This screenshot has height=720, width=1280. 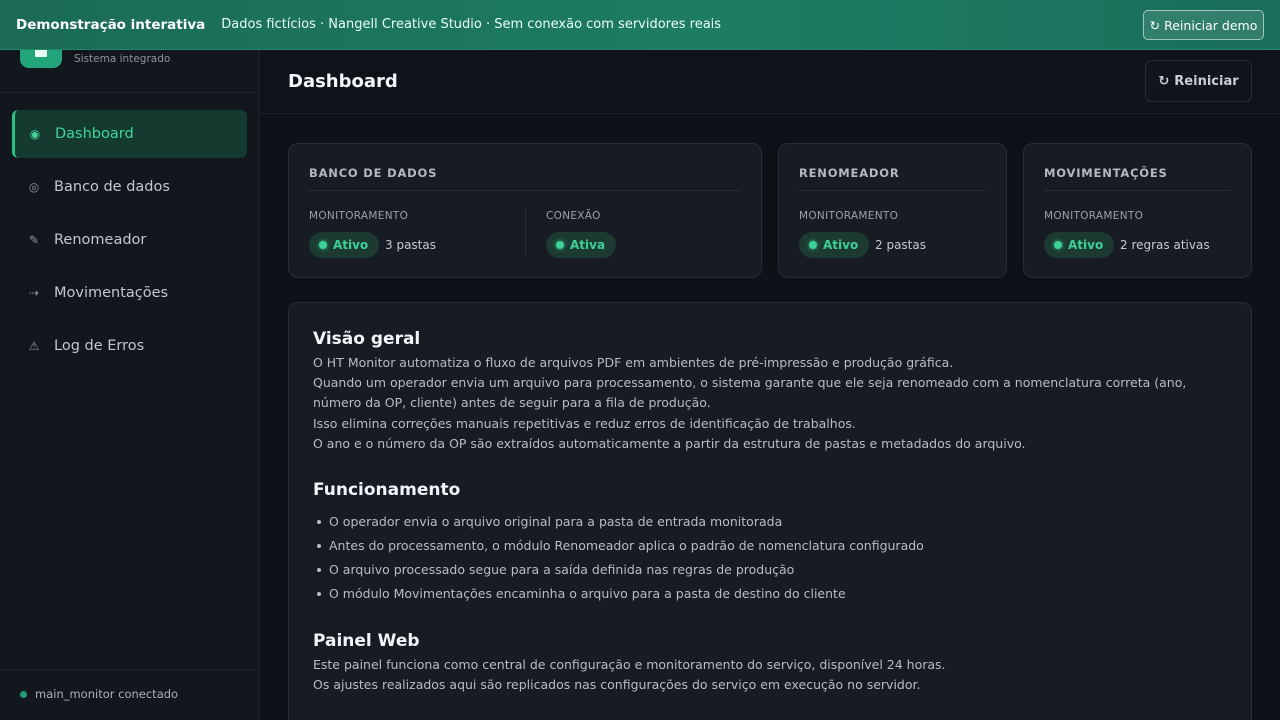 I want to click on section-heading: Visão geral, so click(x=367, y=339).